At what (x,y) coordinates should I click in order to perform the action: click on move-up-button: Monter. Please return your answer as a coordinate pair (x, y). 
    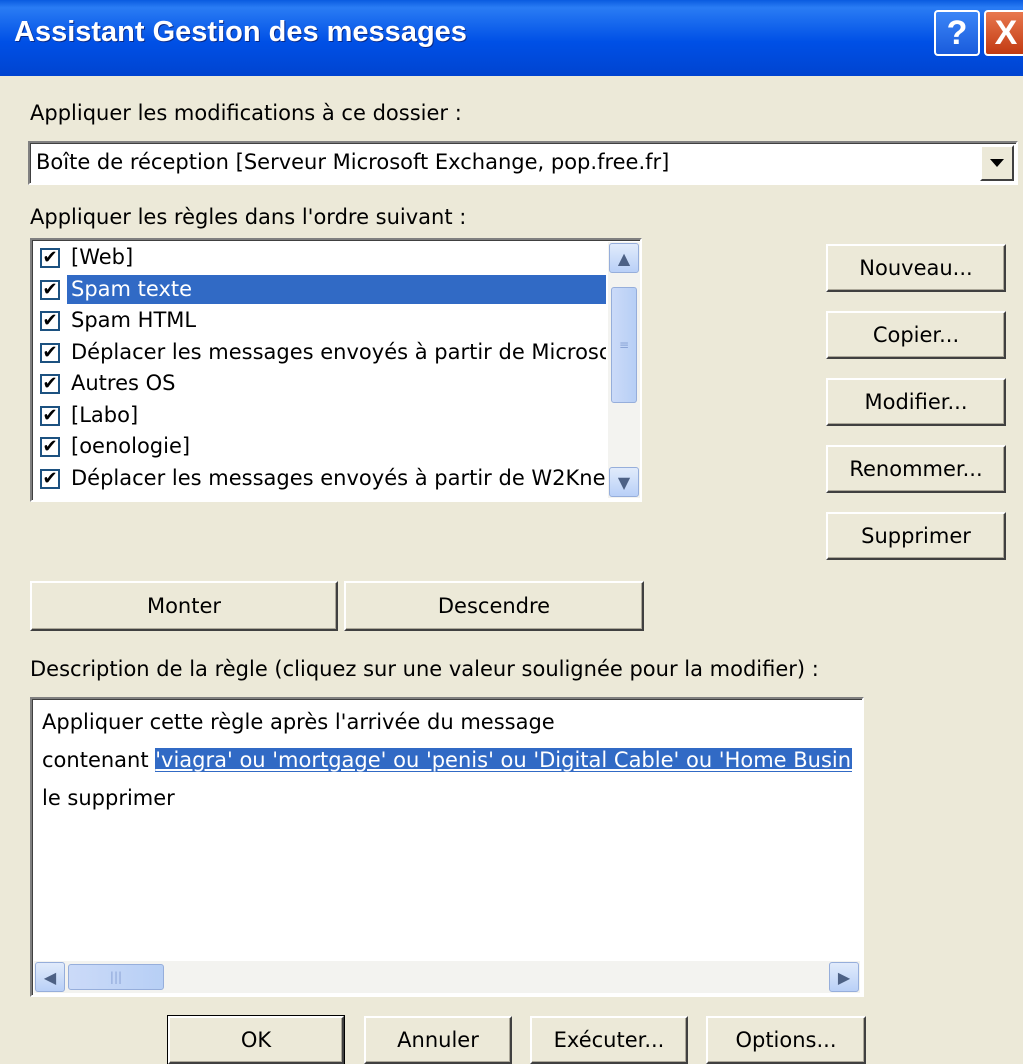
    Looking at the image, I should click on (184, 606).